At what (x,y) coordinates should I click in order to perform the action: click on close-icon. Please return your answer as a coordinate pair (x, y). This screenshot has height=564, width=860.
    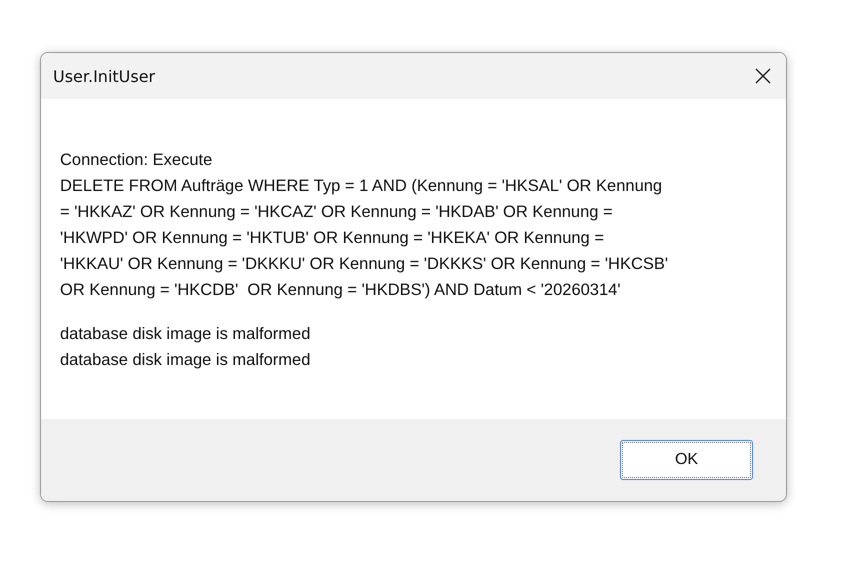
    Looking at the image, I should click on (763, 76).